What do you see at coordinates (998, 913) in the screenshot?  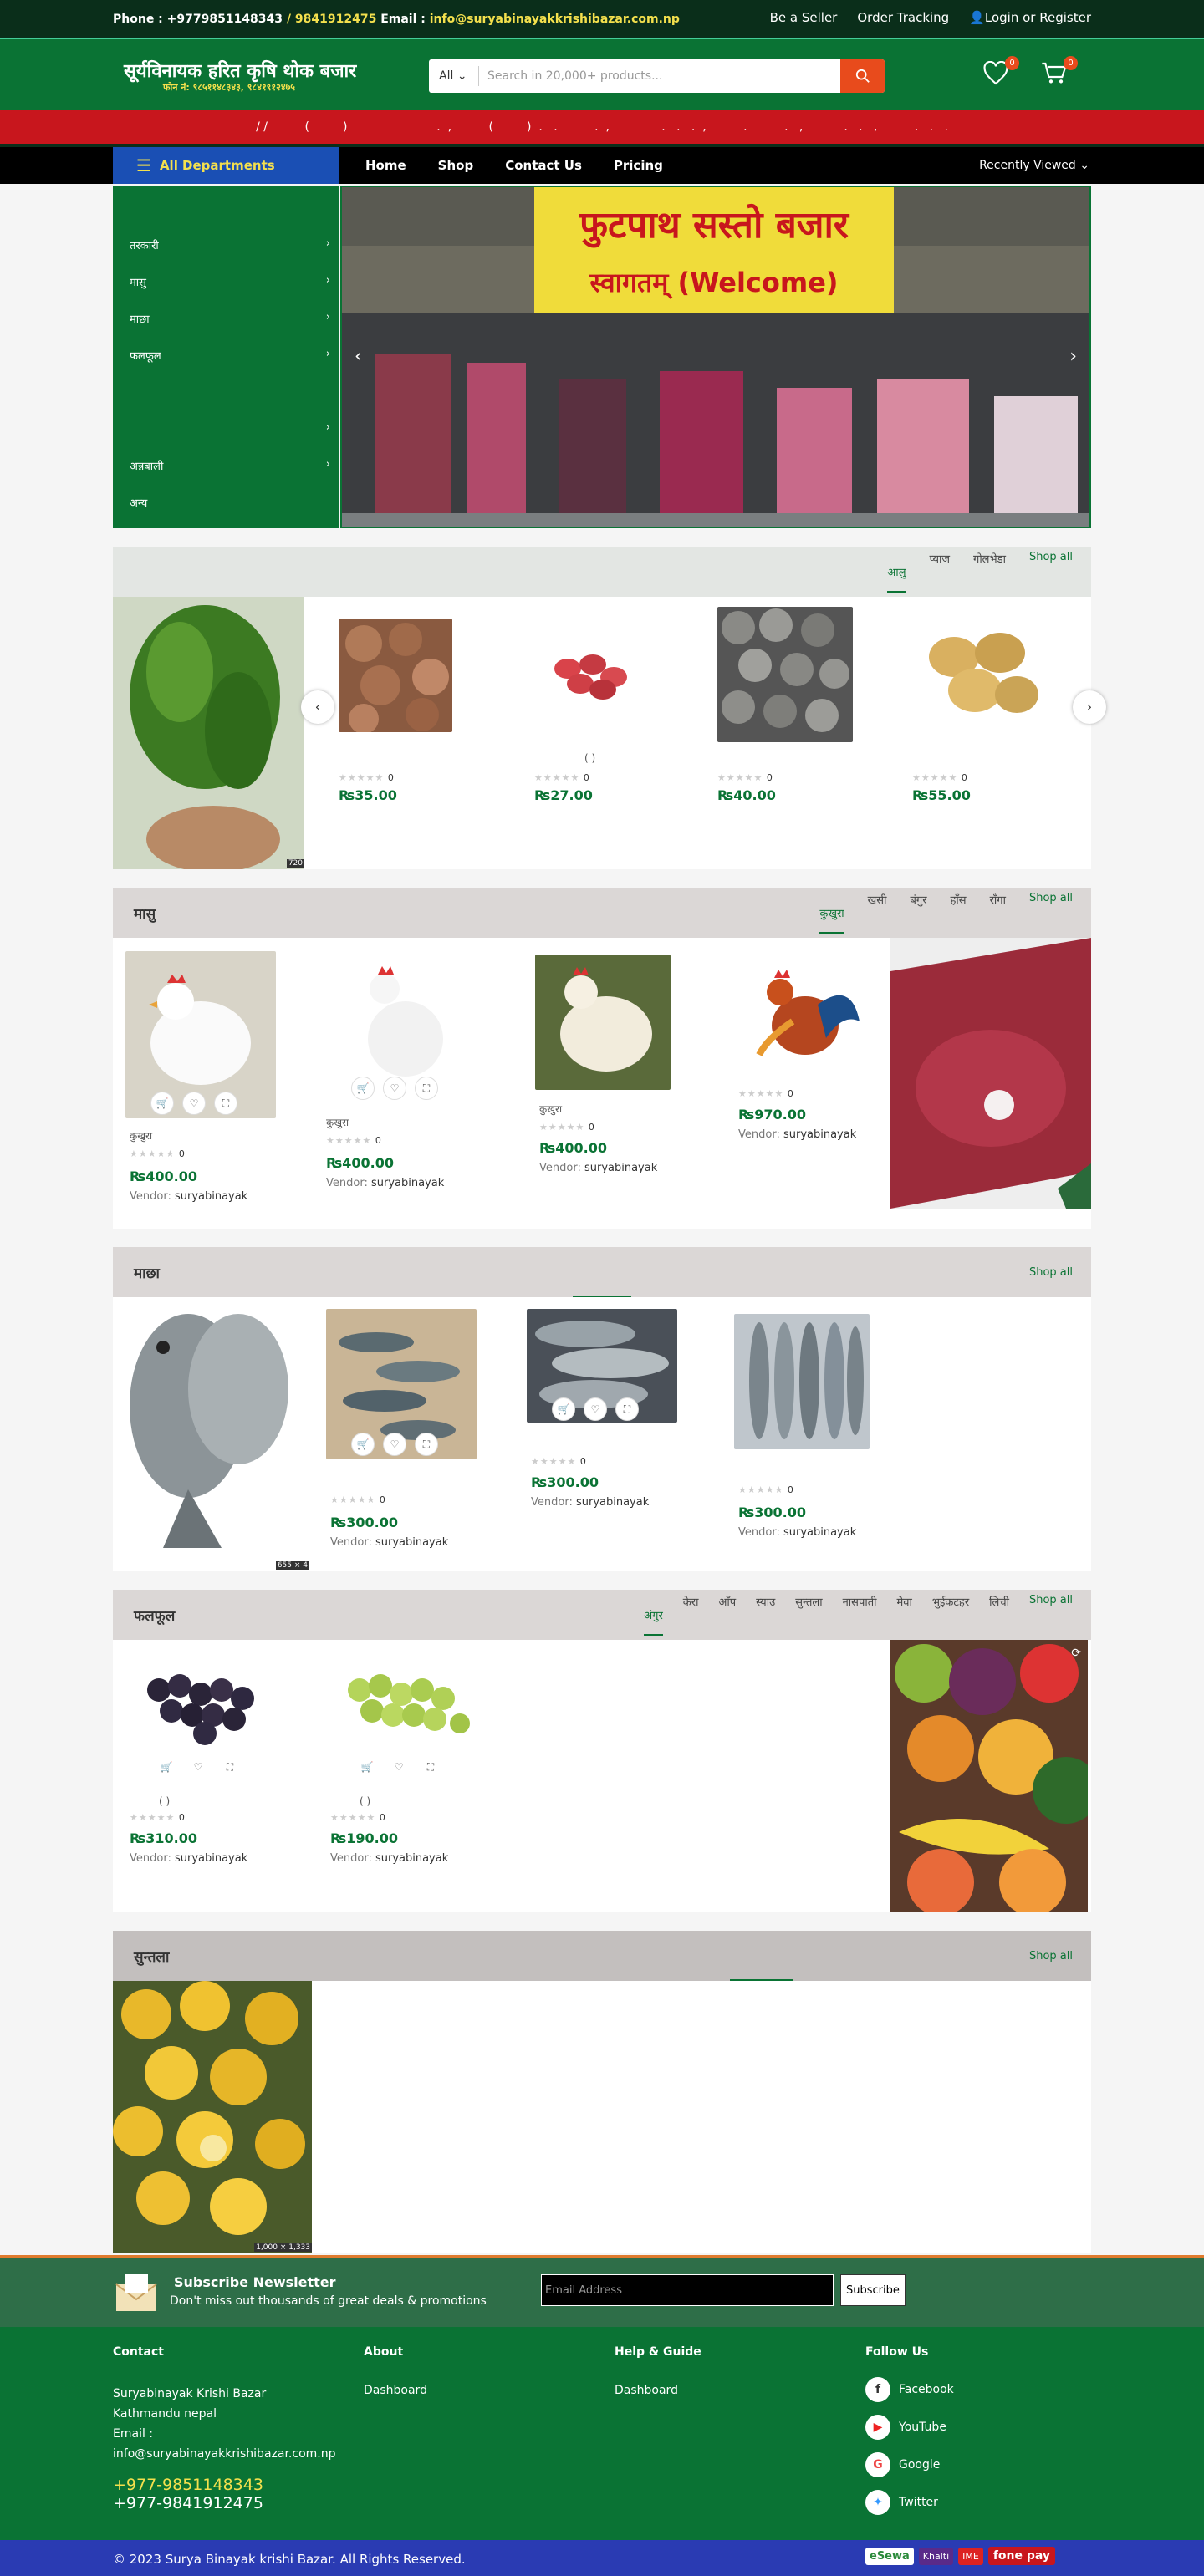 I see `tab-buffalo: राँगा` at bounding box center [998, 913].